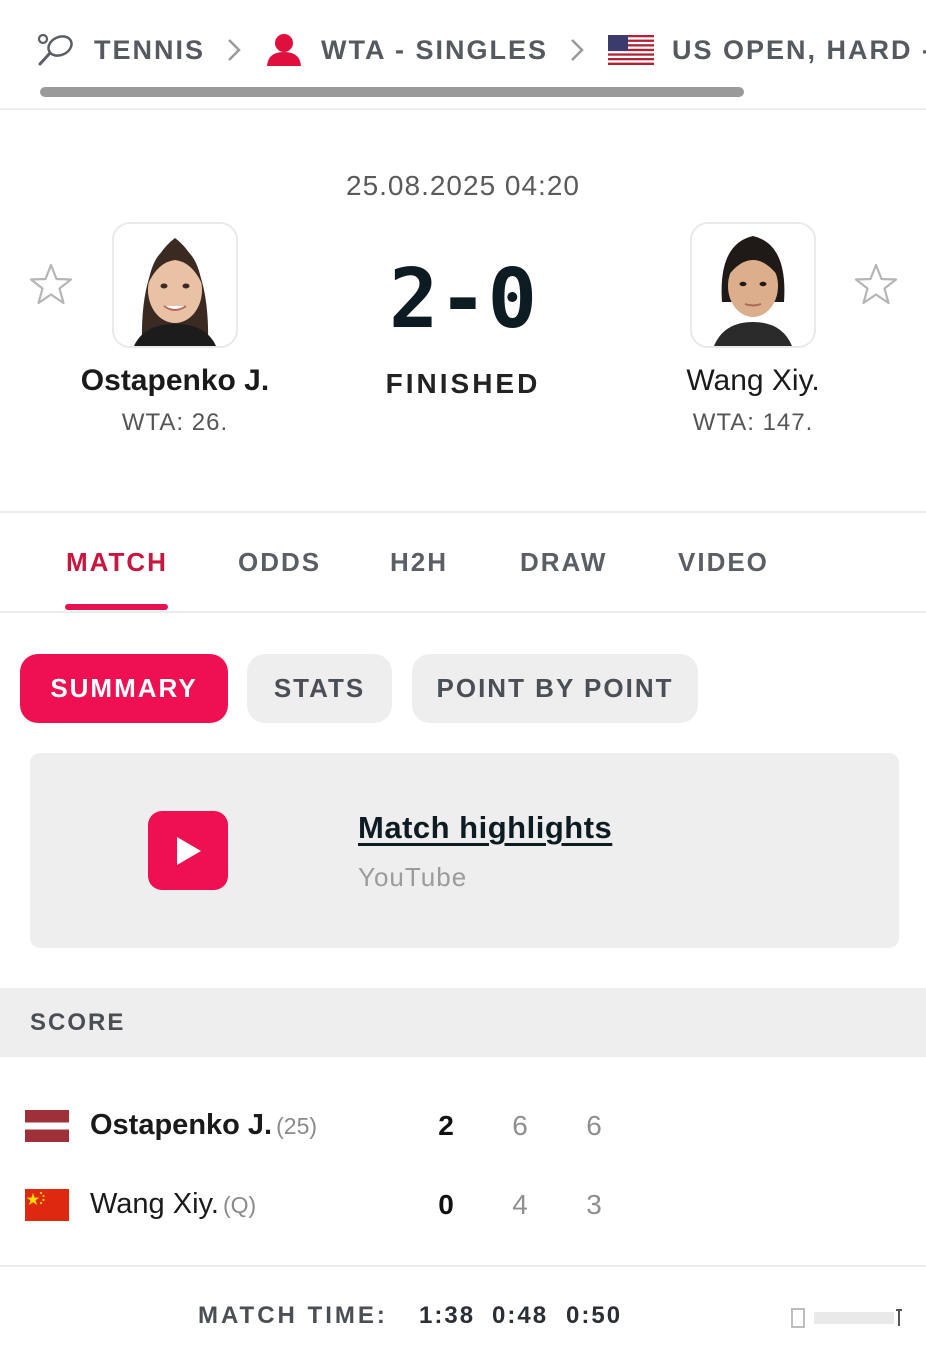 The width and height of the screenshot is (926, 1349). I want to click on match-status: FINISHED, so click(463, 383).